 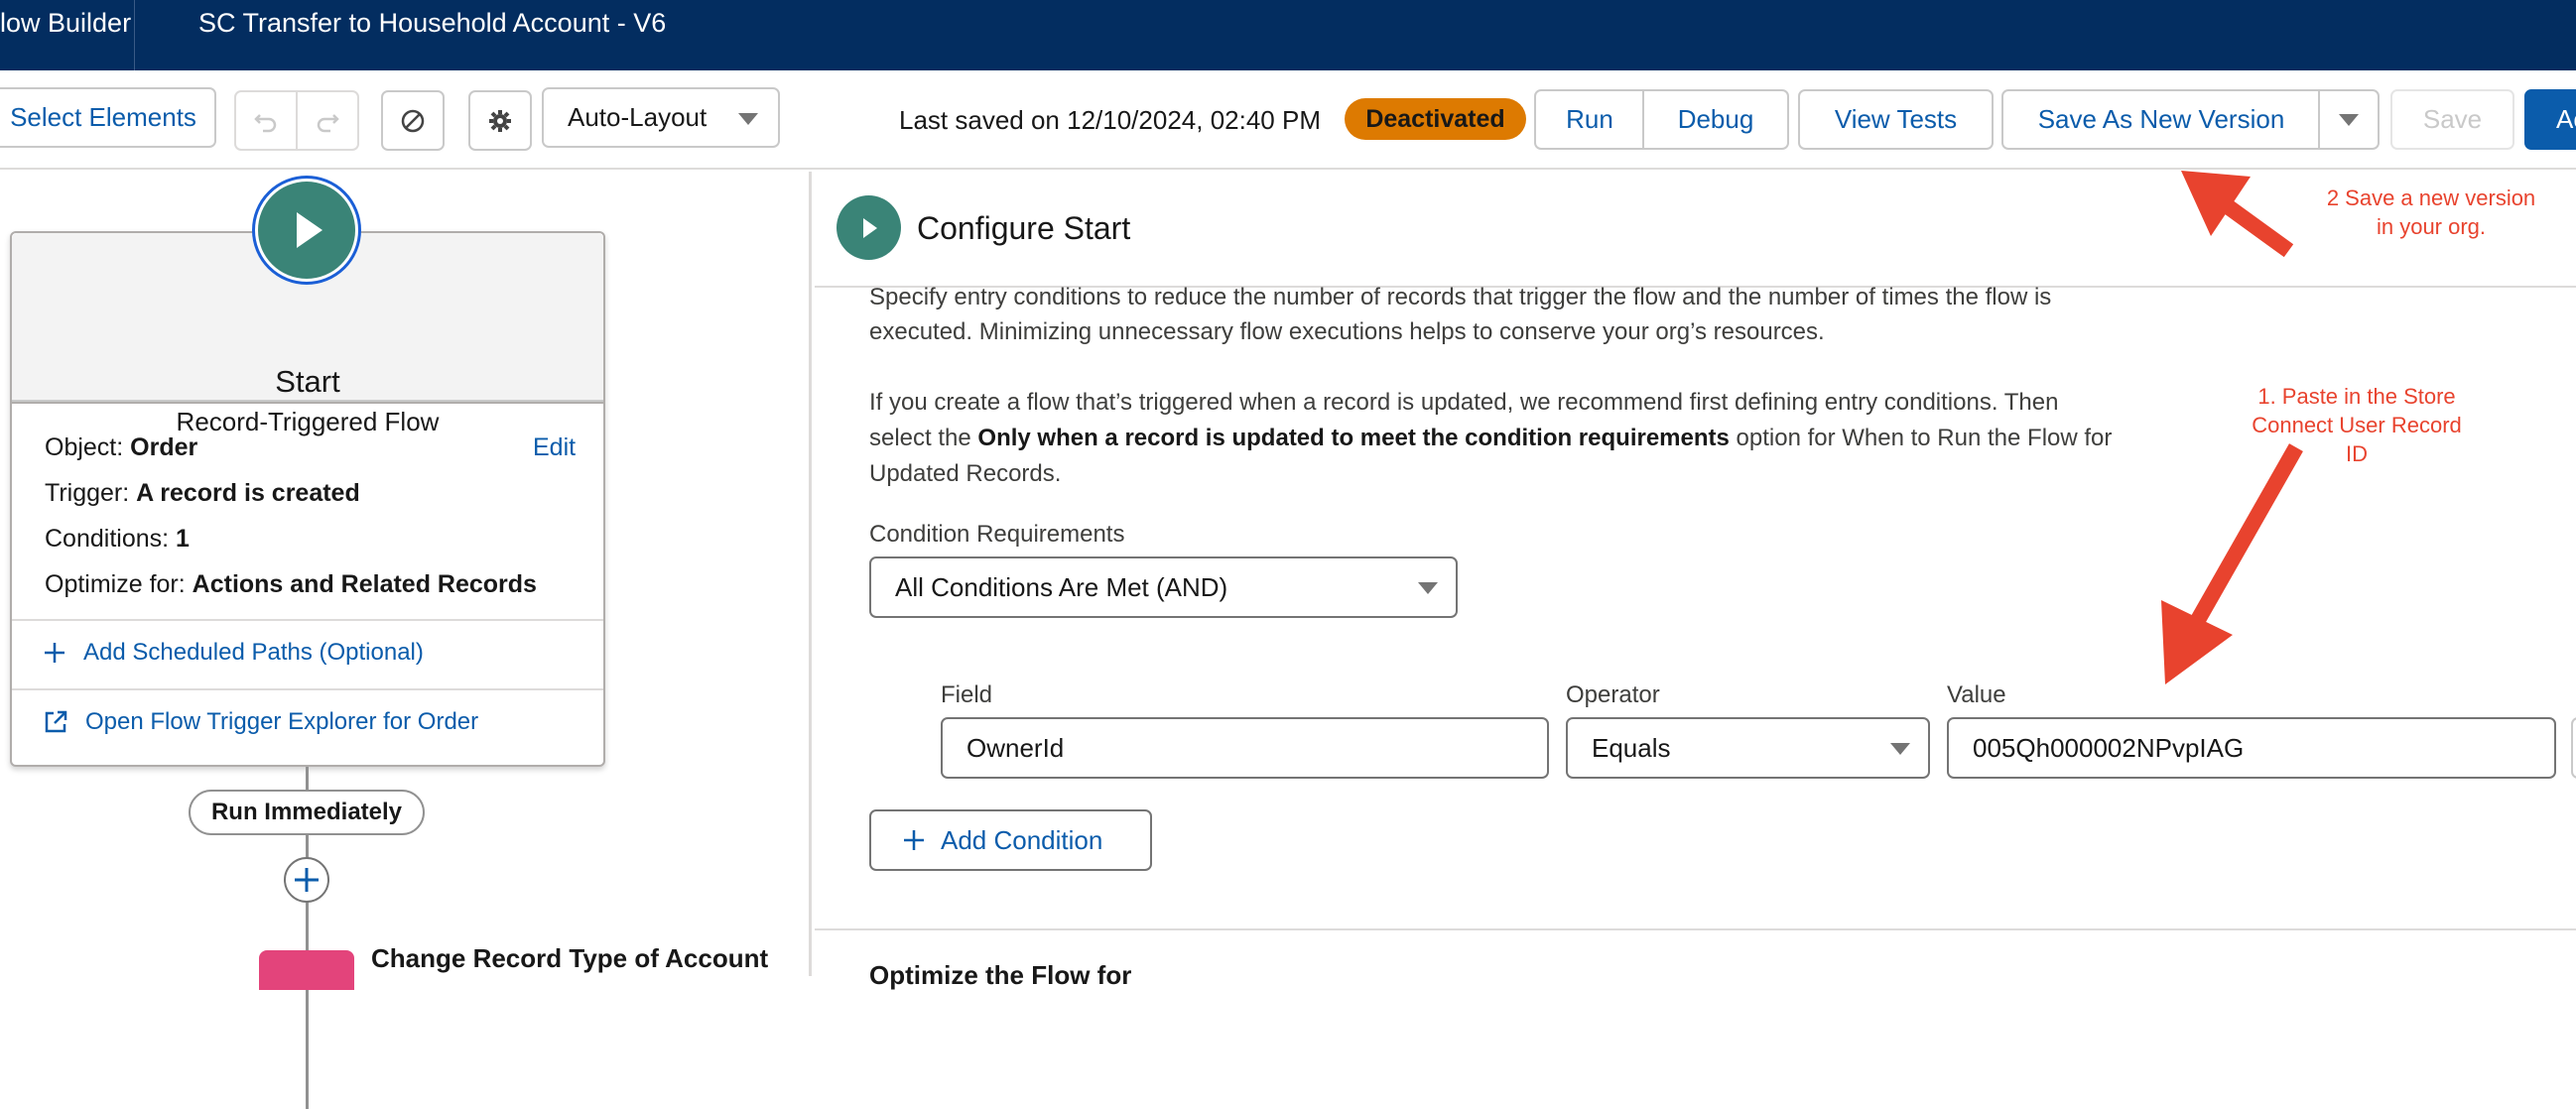 I want to click on arrow-1-shaft, so click(x=2245, y=537).